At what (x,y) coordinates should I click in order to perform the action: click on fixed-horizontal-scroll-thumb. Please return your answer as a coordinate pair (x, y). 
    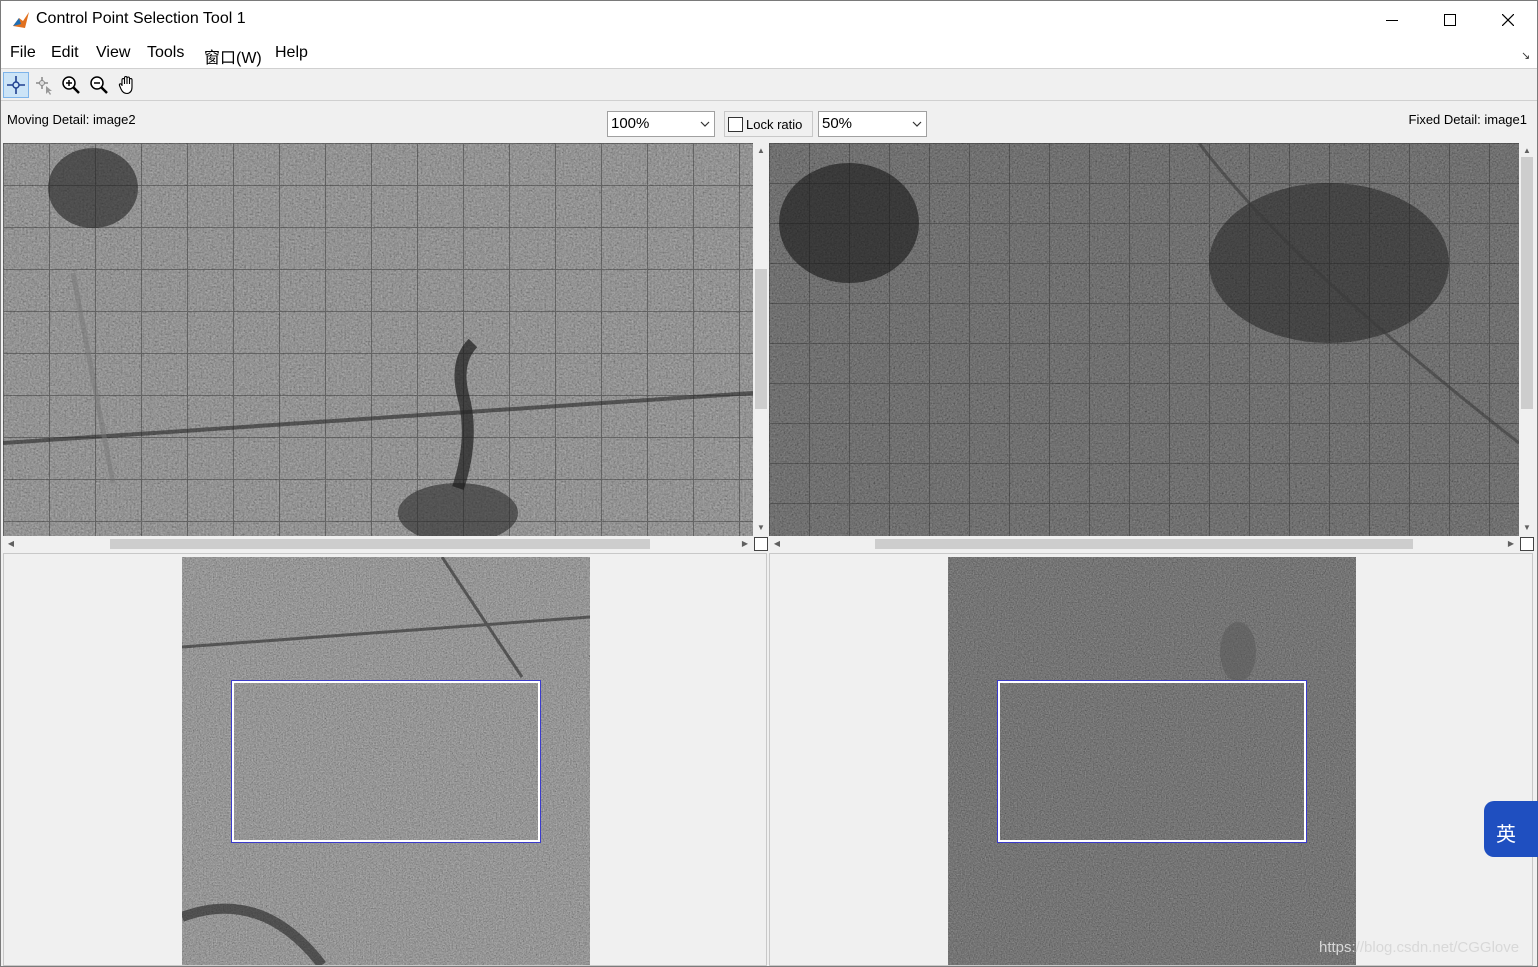
    Looking at the image, I should click on (1144, 544).